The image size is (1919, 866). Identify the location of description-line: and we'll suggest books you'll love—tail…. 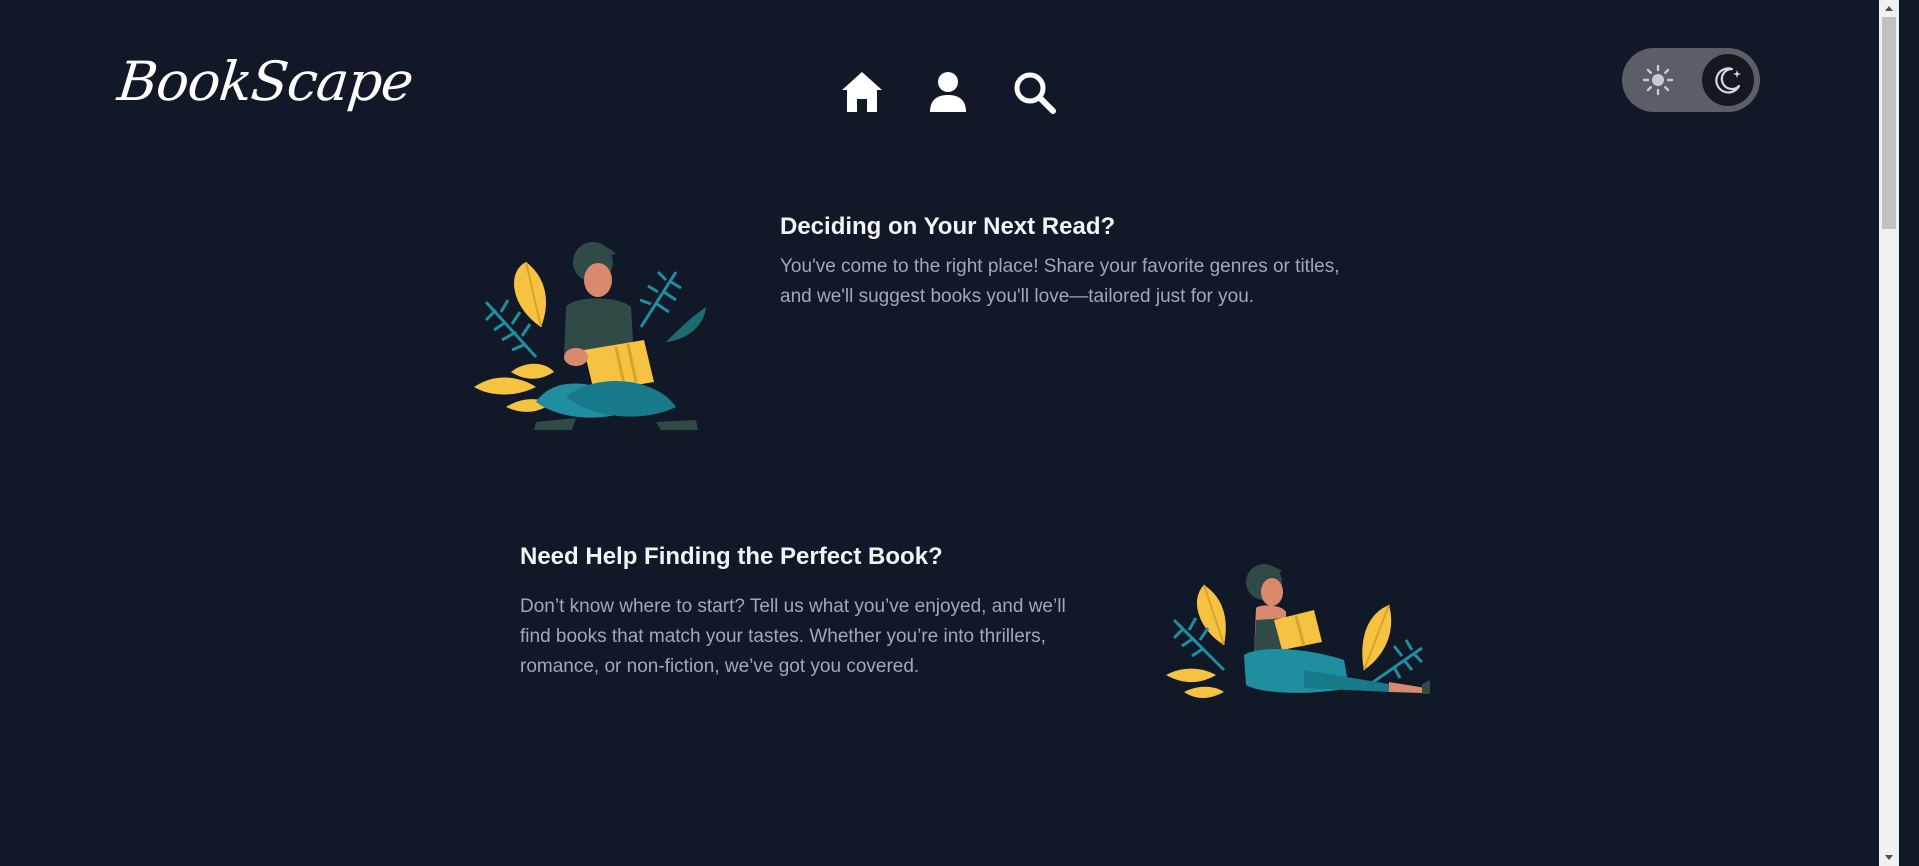
(1017, 296).